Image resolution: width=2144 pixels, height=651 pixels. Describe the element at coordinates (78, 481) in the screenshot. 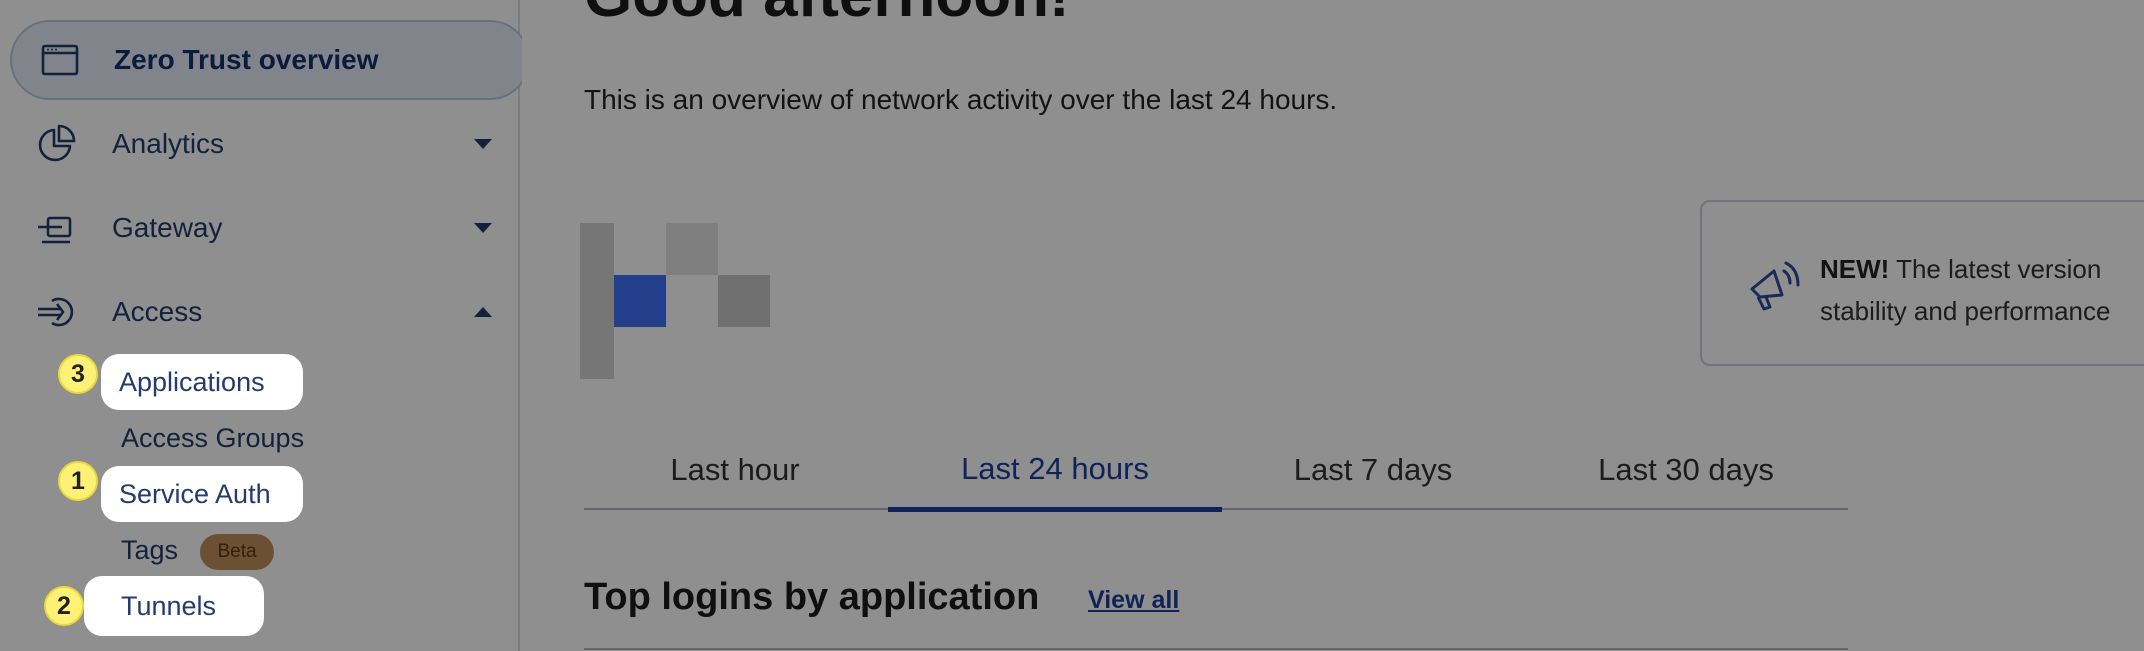

I see `step-badge-1: 1` at that location.